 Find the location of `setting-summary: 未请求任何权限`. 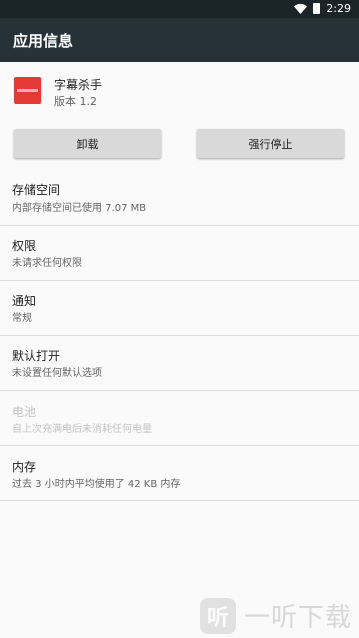

setting-summary: 未请求任何权限 is located at coordinates (47, 263).